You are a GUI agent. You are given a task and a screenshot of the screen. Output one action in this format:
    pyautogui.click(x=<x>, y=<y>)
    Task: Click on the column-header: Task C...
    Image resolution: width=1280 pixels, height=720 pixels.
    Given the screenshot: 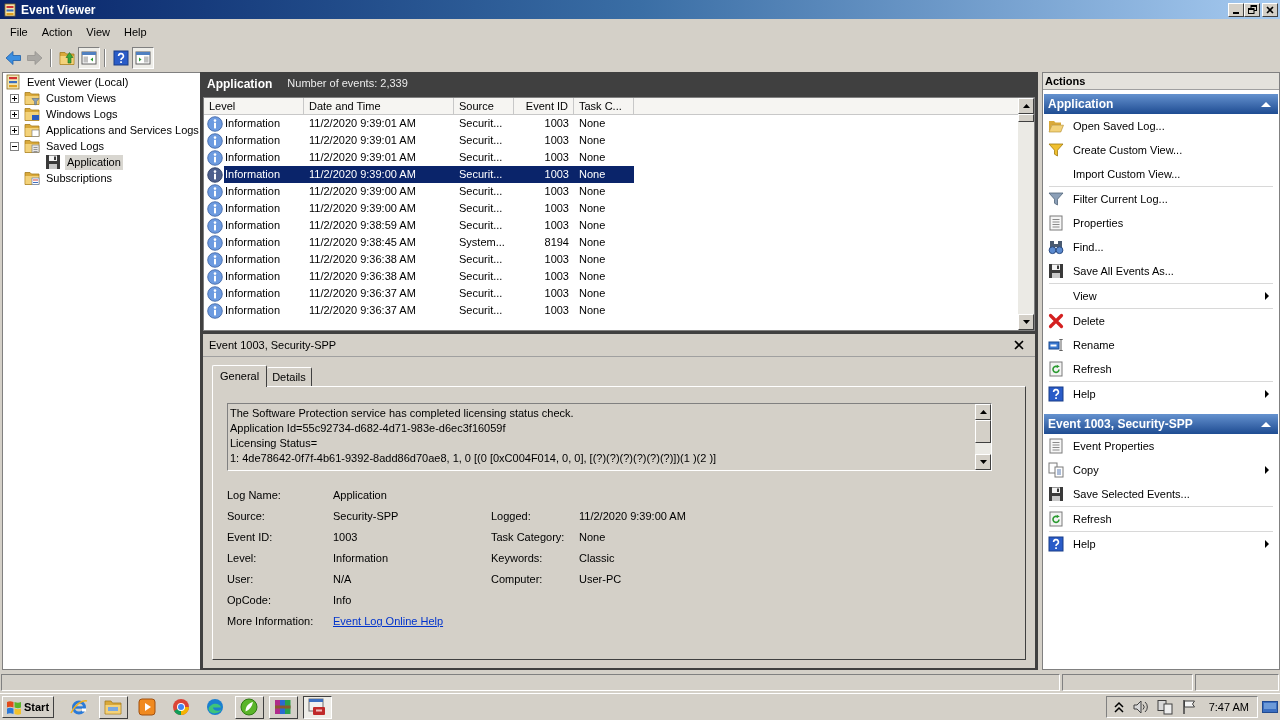 What is the action you would take?
    pyautogui.click(x=604, y=106)
    